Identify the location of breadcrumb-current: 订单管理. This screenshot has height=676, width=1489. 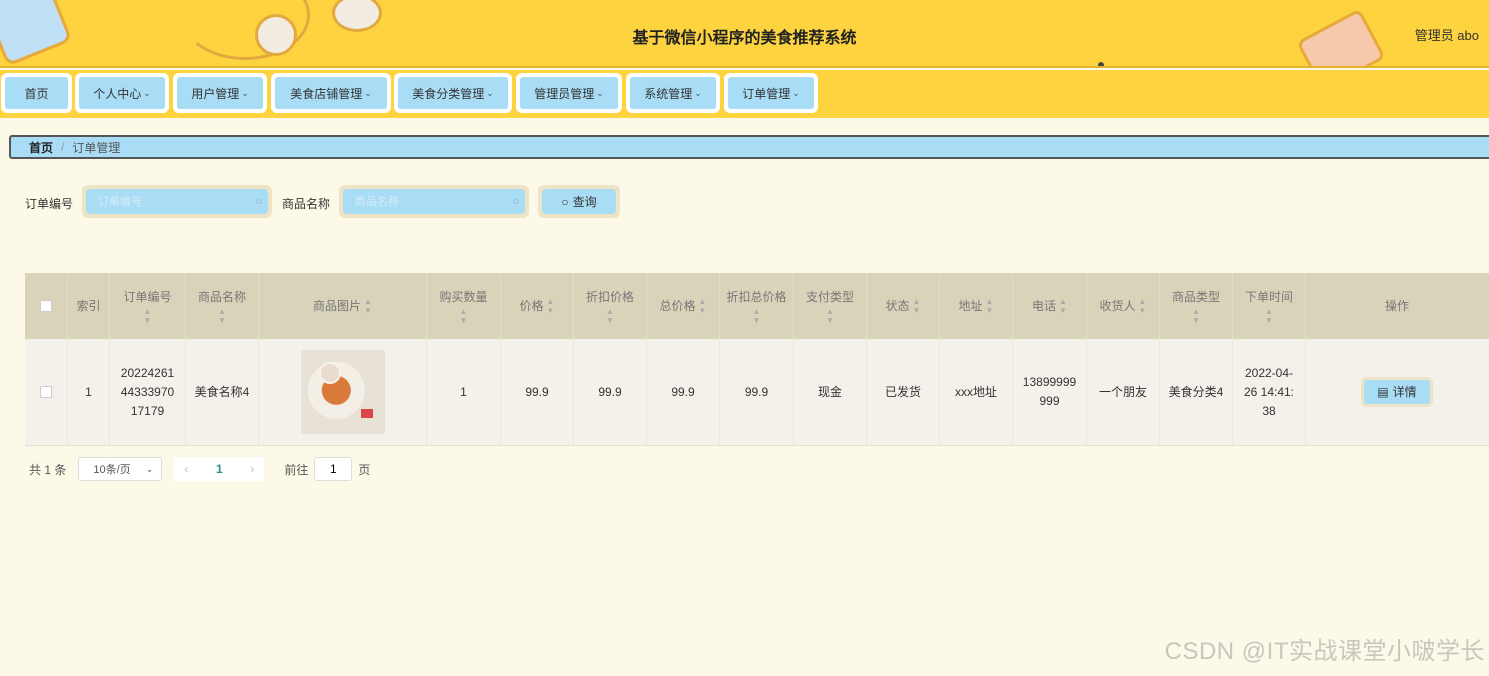
(96, 147).